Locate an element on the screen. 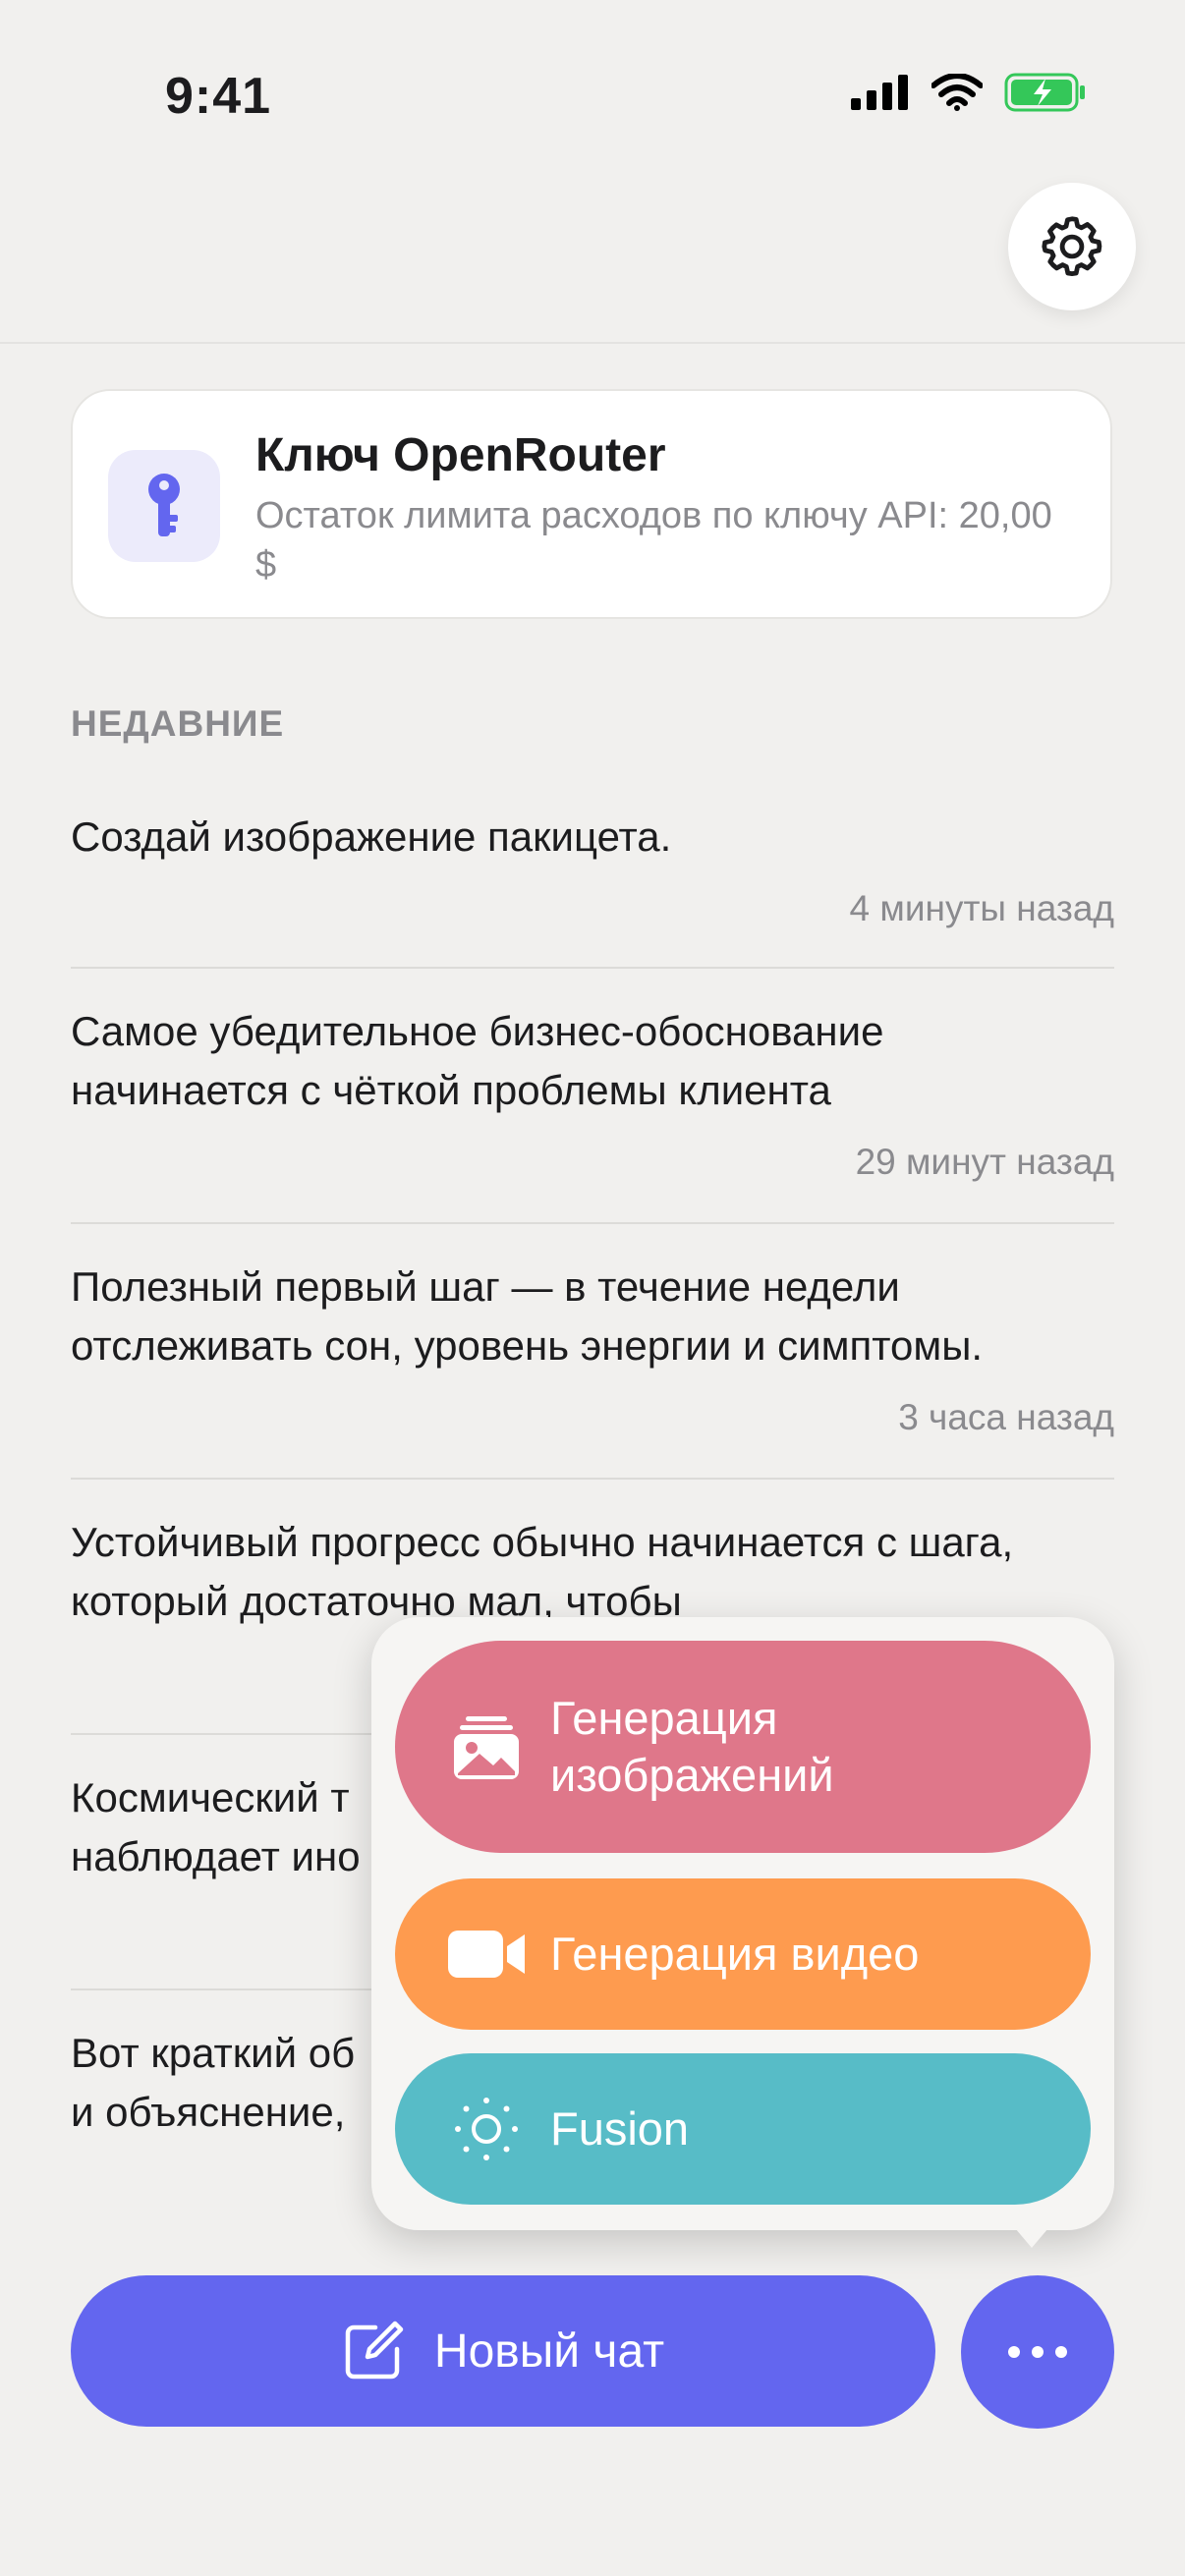  fusion-label: Fusion is located at coordinates (620, 2128).